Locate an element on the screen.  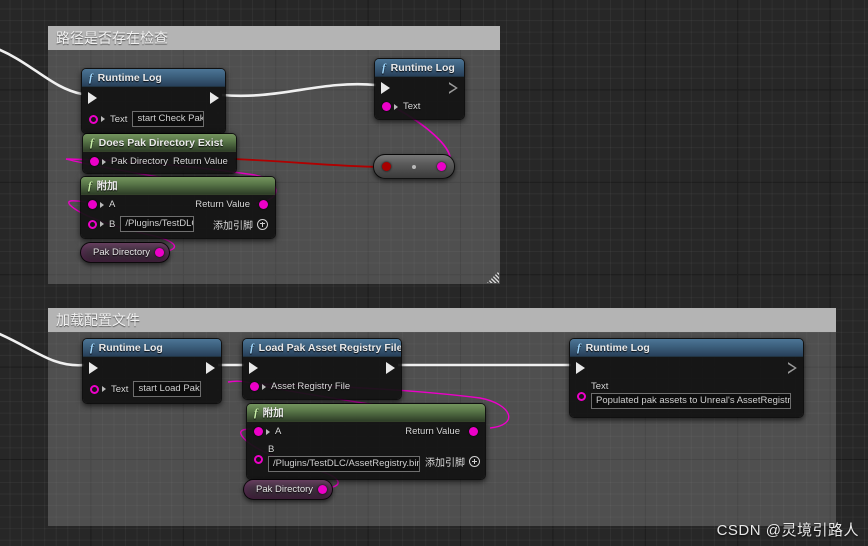
pin-b-stack: B /Plugins/TestDLC/AssetRegistry.bin is located at coordinates (344, 458).